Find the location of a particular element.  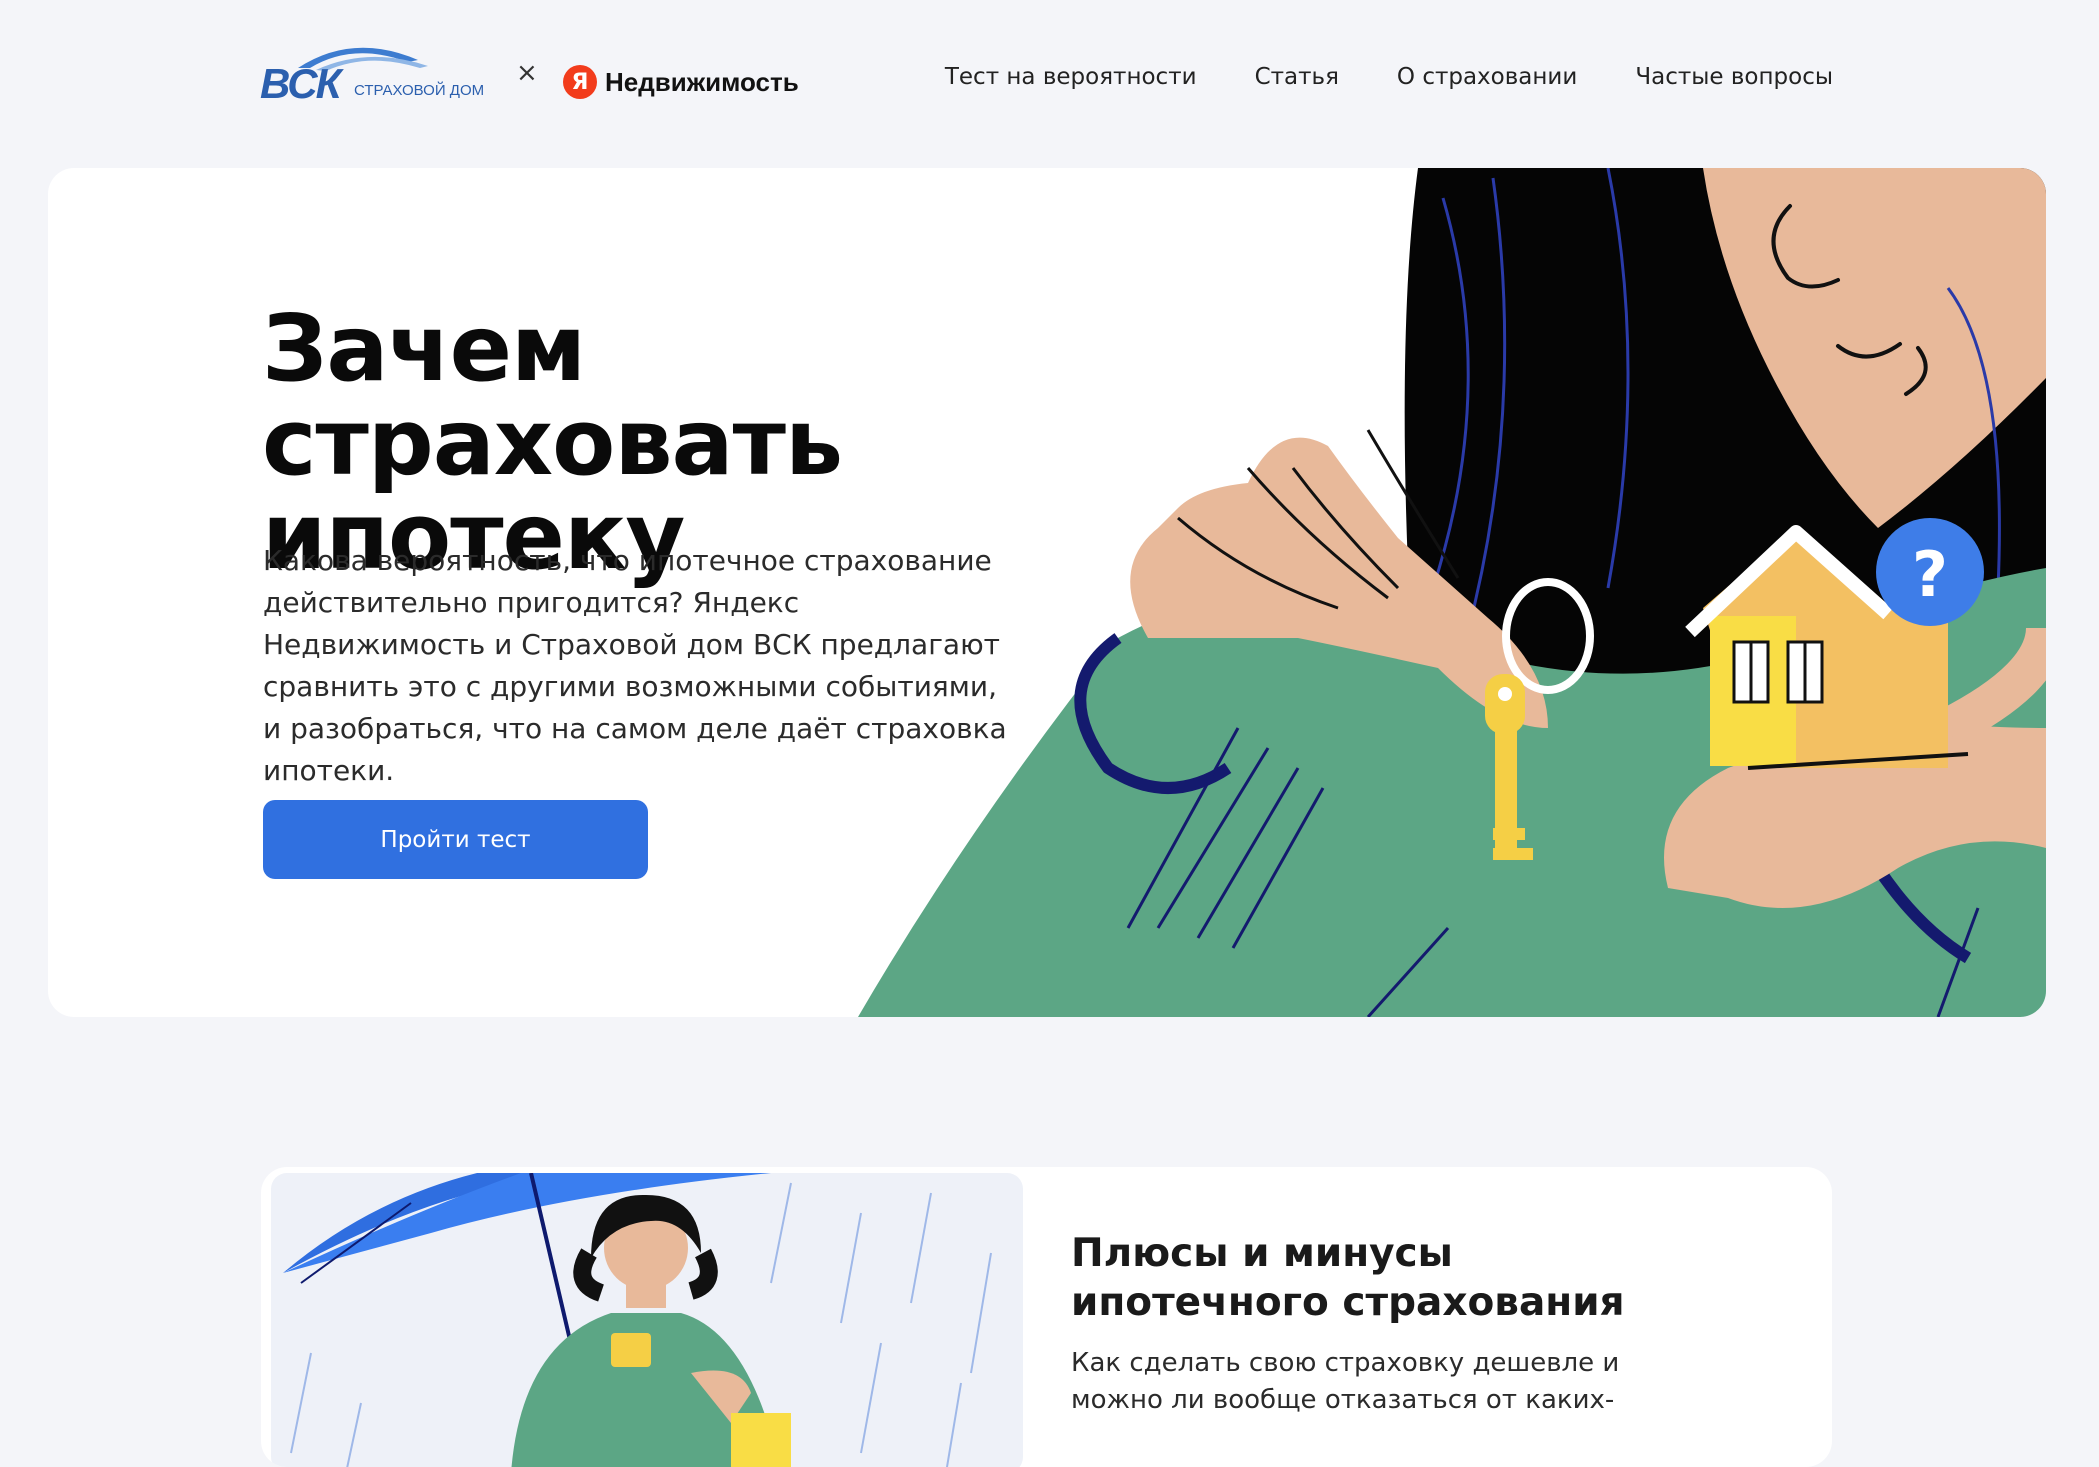

yandex-realty-text: Недвижимость is located at coordinates (702, 81).